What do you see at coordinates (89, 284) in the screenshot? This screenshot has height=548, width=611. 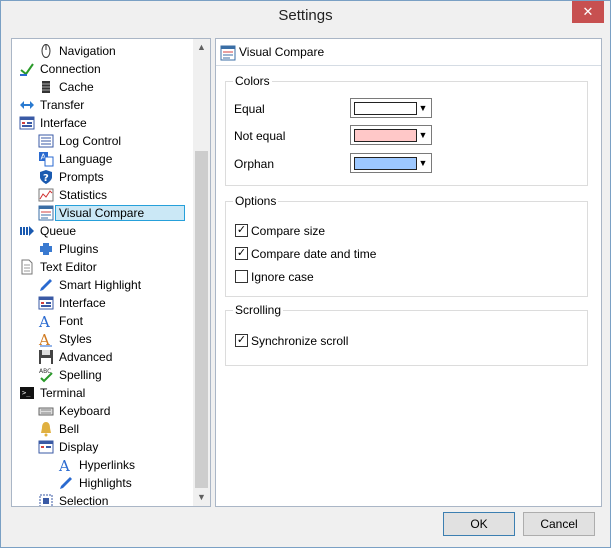 I see `tree-item-smart-highlight: Smart Highlight` at bounding box center [89, 284].